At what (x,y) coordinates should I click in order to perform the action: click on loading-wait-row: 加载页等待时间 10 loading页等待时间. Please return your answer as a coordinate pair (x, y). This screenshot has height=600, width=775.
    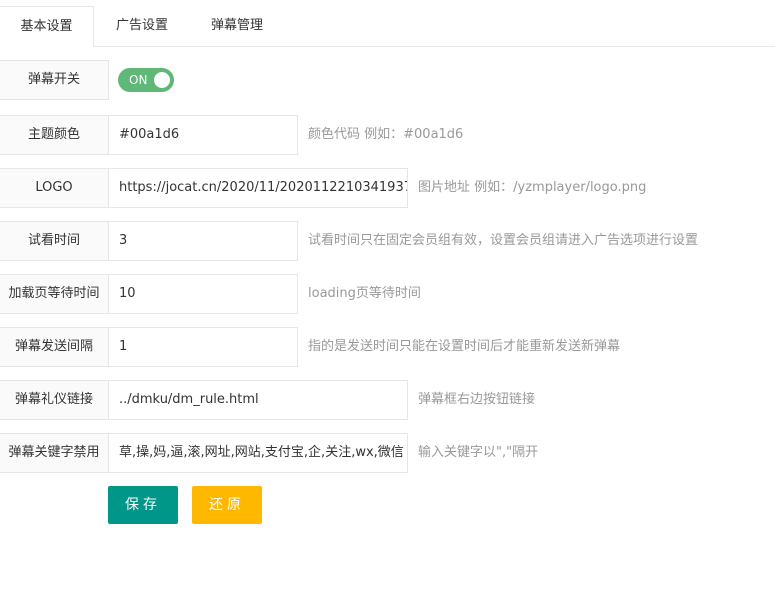
    Looking at the image, I should click on (387, 294).